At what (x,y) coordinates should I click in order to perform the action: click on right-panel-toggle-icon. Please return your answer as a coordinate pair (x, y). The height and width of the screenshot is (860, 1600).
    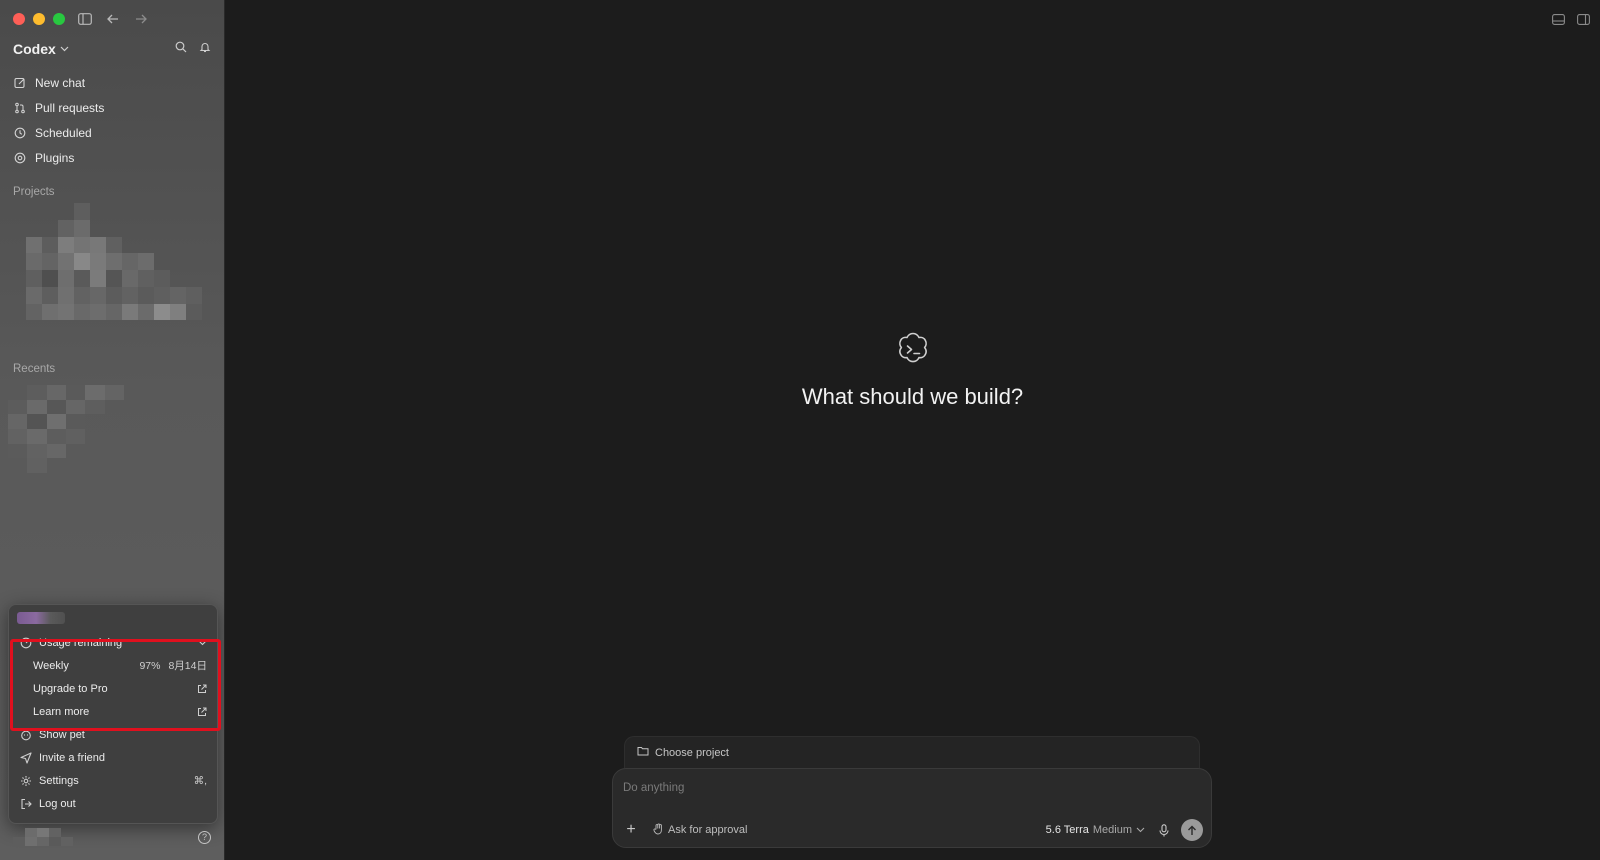
    Looking at the image, I should click on (1583, 21).